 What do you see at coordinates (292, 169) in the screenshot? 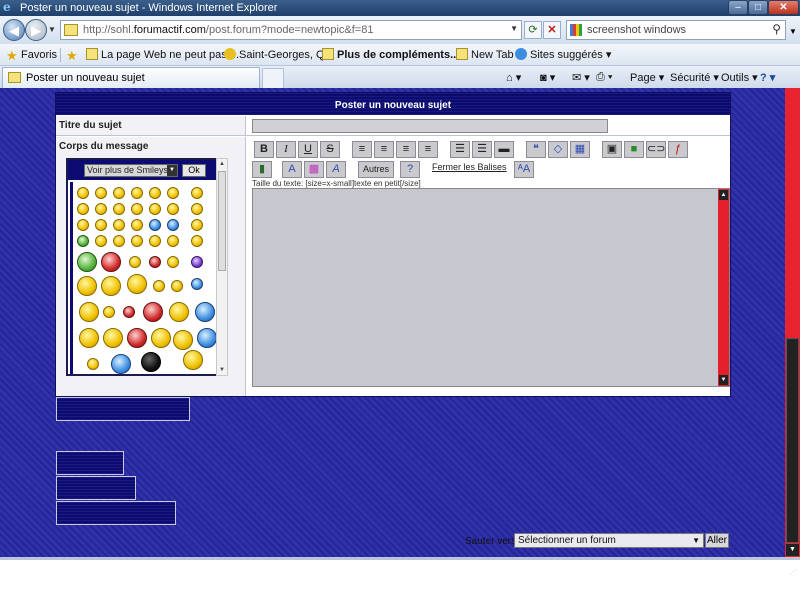
I see `font-icon: A` at bounding box center [292, 169].